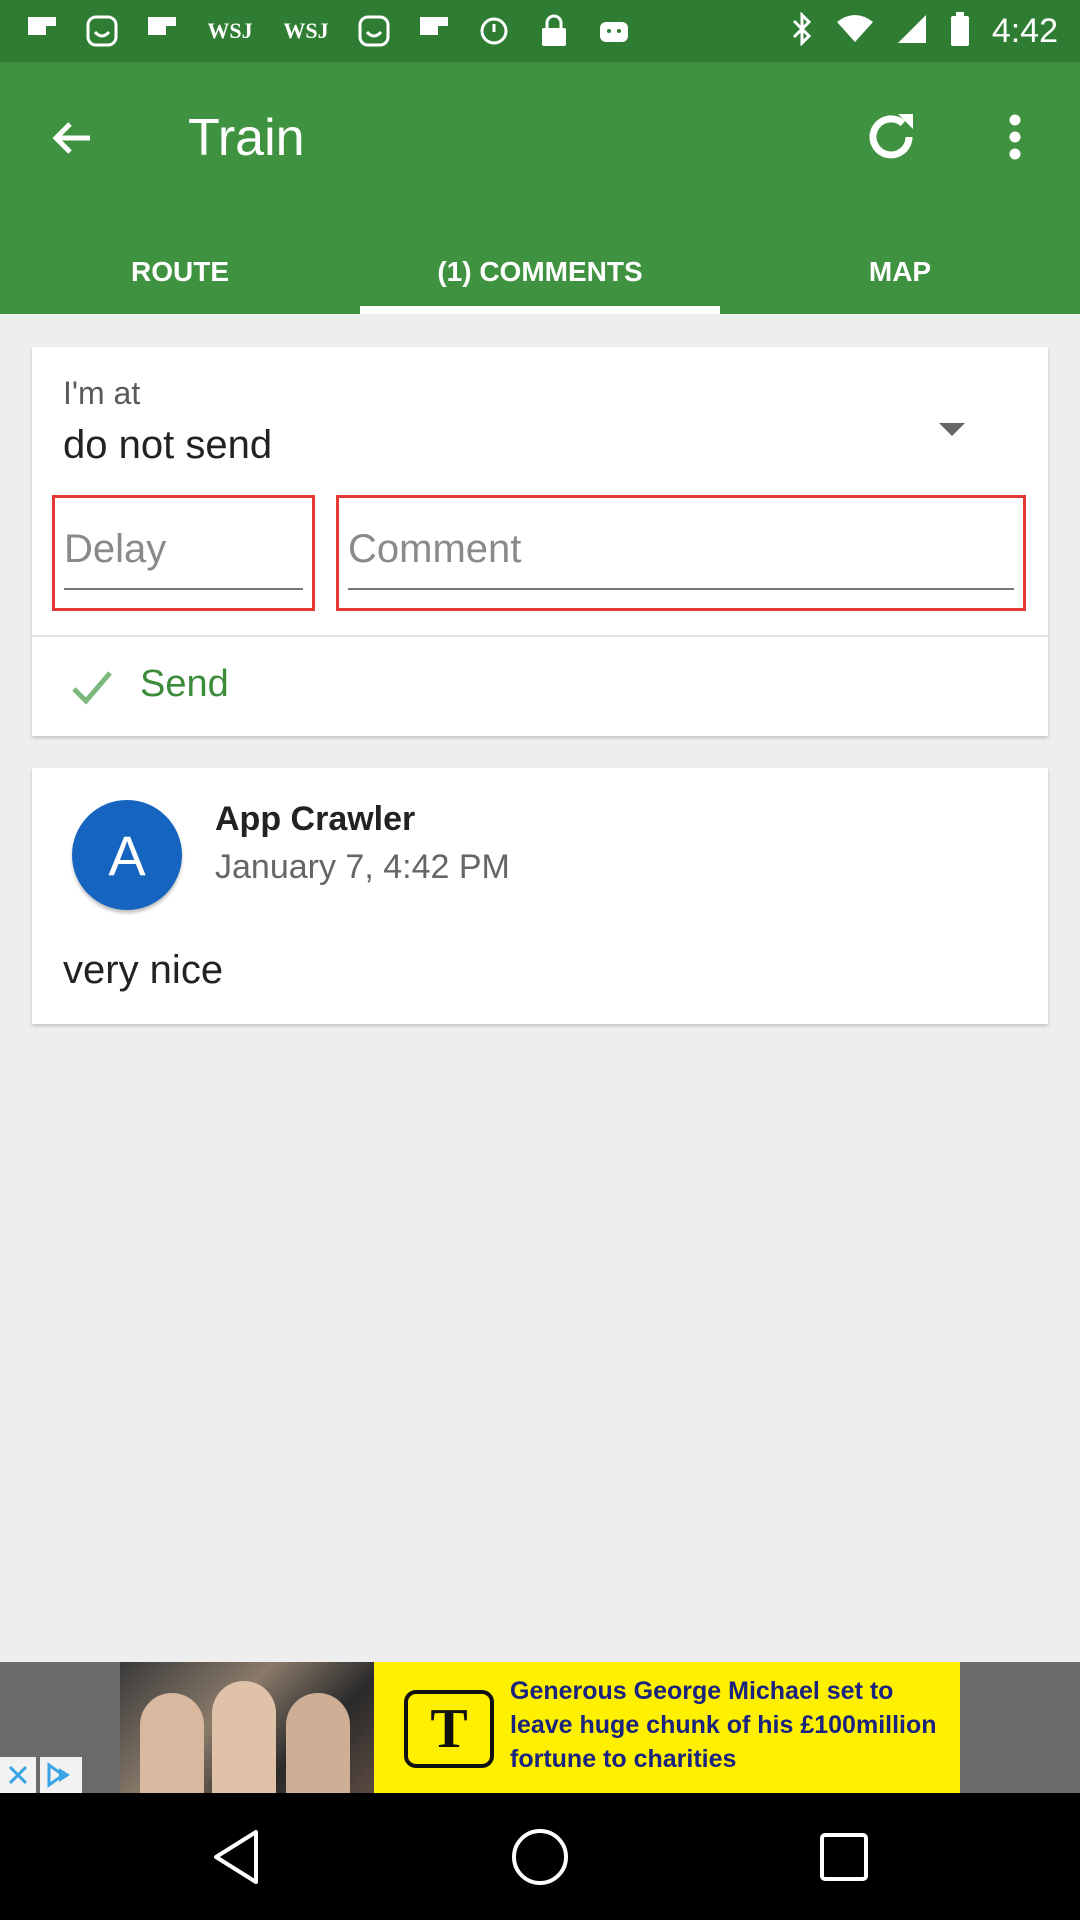 The image size is (1080, 1920). I want to click on dropdown-arrow-icon, so click(952, 430).